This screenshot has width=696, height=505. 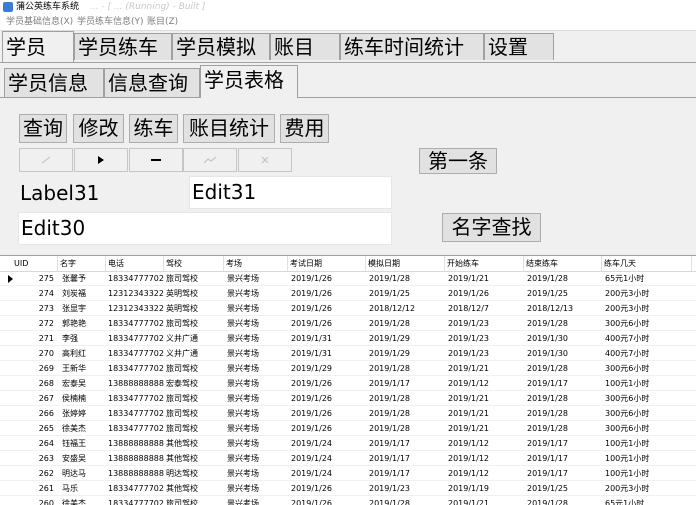 What do you see at coordinates (136, 308) in the screenshot?
I see `cell-phone: 12312343322` at bounding box center [136, 308].